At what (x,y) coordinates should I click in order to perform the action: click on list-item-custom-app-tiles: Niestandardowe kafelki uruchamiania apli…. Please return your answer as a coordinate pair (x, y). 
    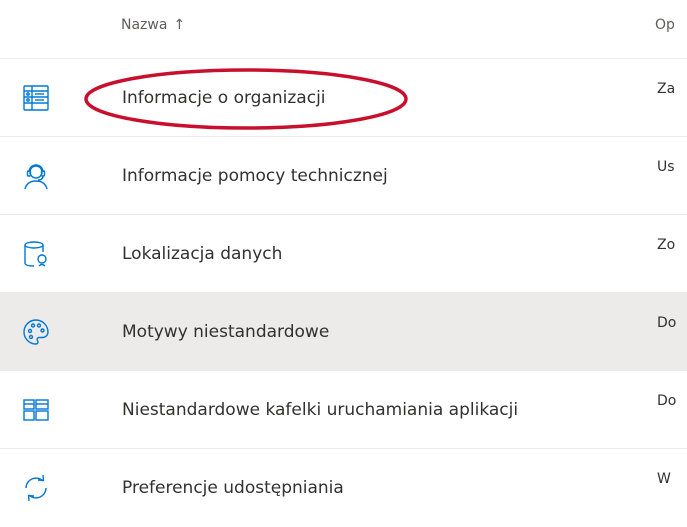
    Looking at the image, I should click on (343, 409).